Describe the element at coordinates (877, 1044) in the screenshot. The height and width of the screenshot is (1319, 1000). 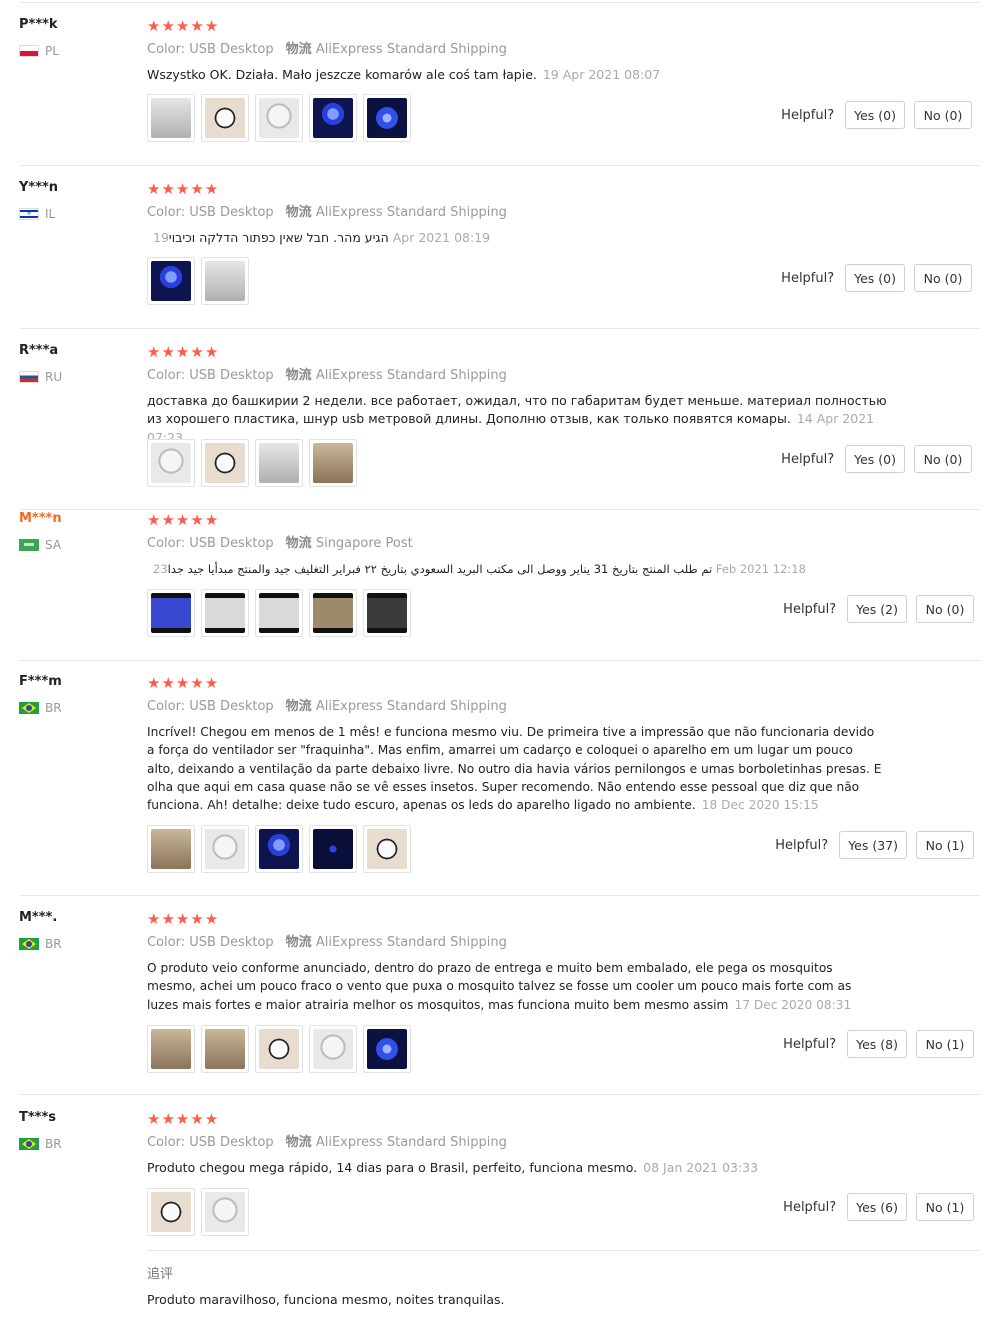
I see `helpful-yes-button: Yes (8)` at that location.